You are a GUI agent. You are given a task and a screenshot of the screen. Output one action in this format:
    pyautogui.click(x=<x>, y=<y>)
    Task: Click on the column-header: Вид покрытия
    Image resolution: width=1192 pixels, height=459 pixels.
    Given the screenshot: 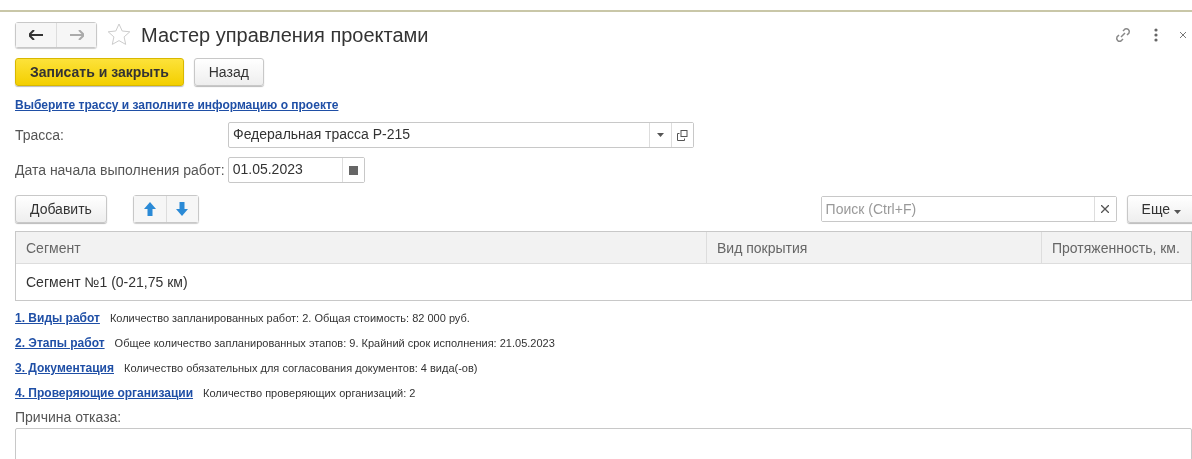 What is the action you would take?
    pyautogui.click(x=873, y=247)
    